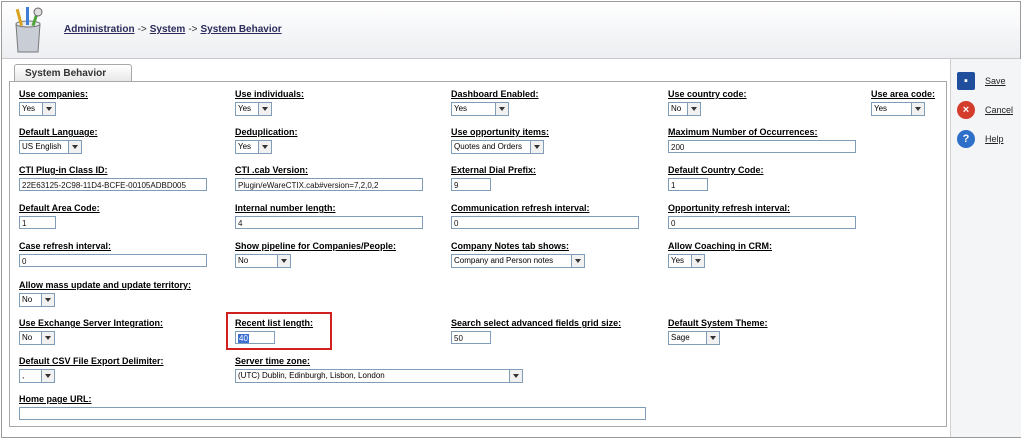 This screenshot has height=441, width=1024. Describe the element at coordinates (91, 369) in the screenshot. I see `field-csv-delimiter: Default CSV File Export Delimiter: ,` at that location.